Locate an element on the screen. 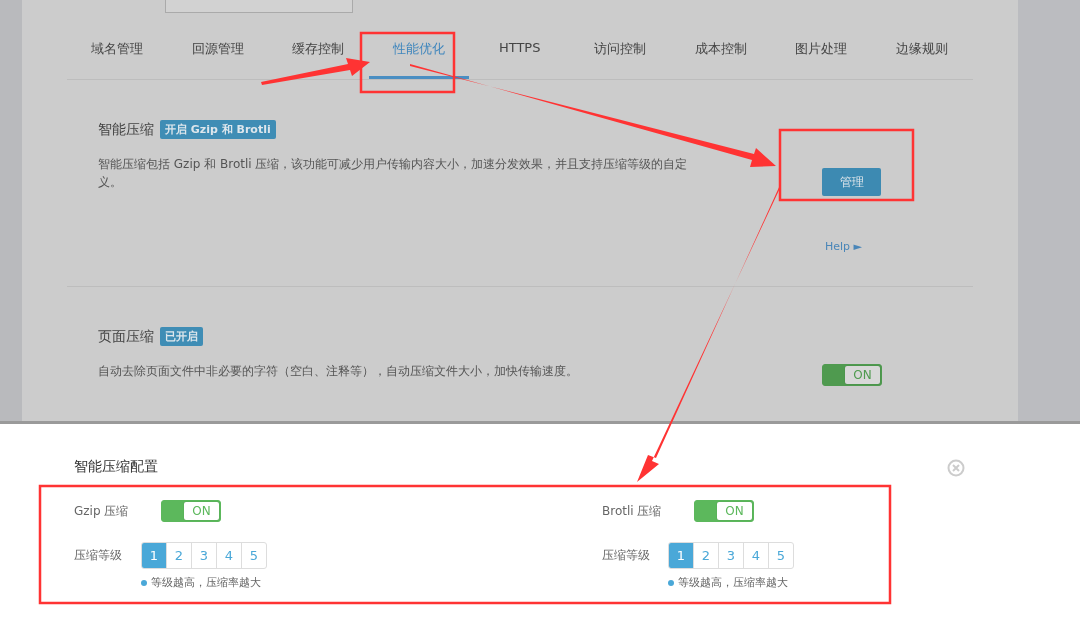 The height and width of the screenshot is (631, 1080). setting-label: Gzip 压缩 is located at coordinates (102, 511).